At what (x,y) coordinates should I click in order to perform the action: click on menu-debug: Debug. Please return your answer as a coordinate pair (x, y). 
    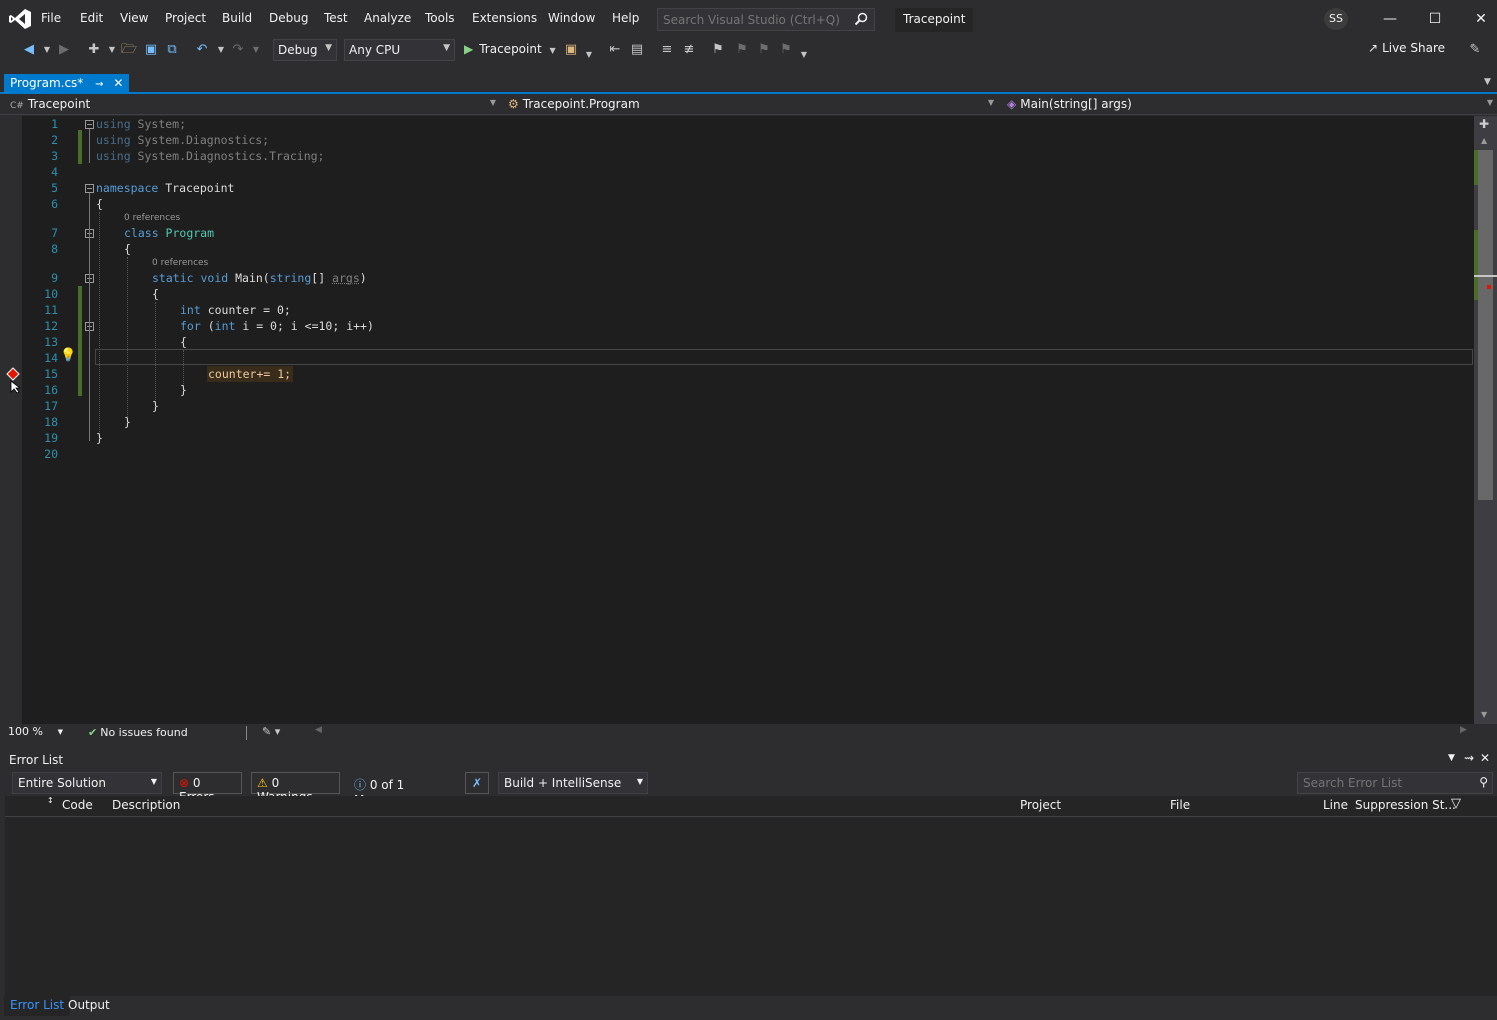
    Looking at the image, I should click on (288, 18).